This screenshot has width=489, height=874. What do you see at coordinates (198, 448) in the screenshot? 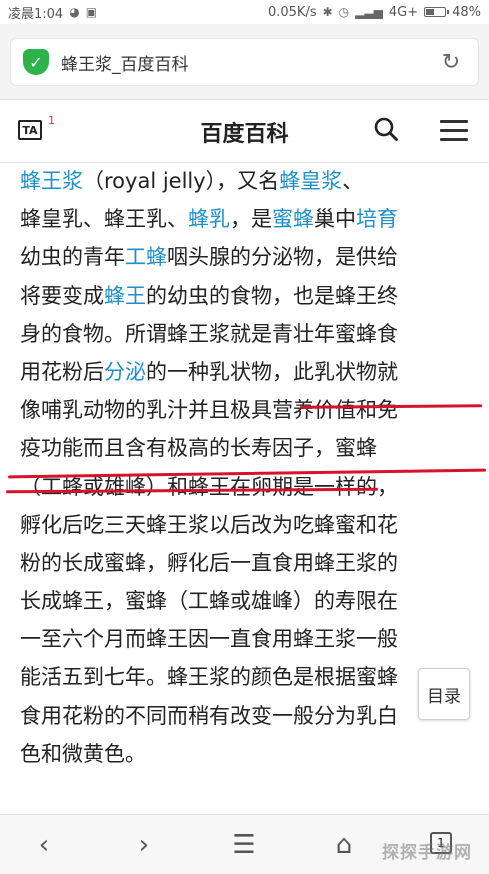
I see `article-text: 疫功能而且含有极高的长寿因子，蜜蜂` at bounding box center [198, 448].